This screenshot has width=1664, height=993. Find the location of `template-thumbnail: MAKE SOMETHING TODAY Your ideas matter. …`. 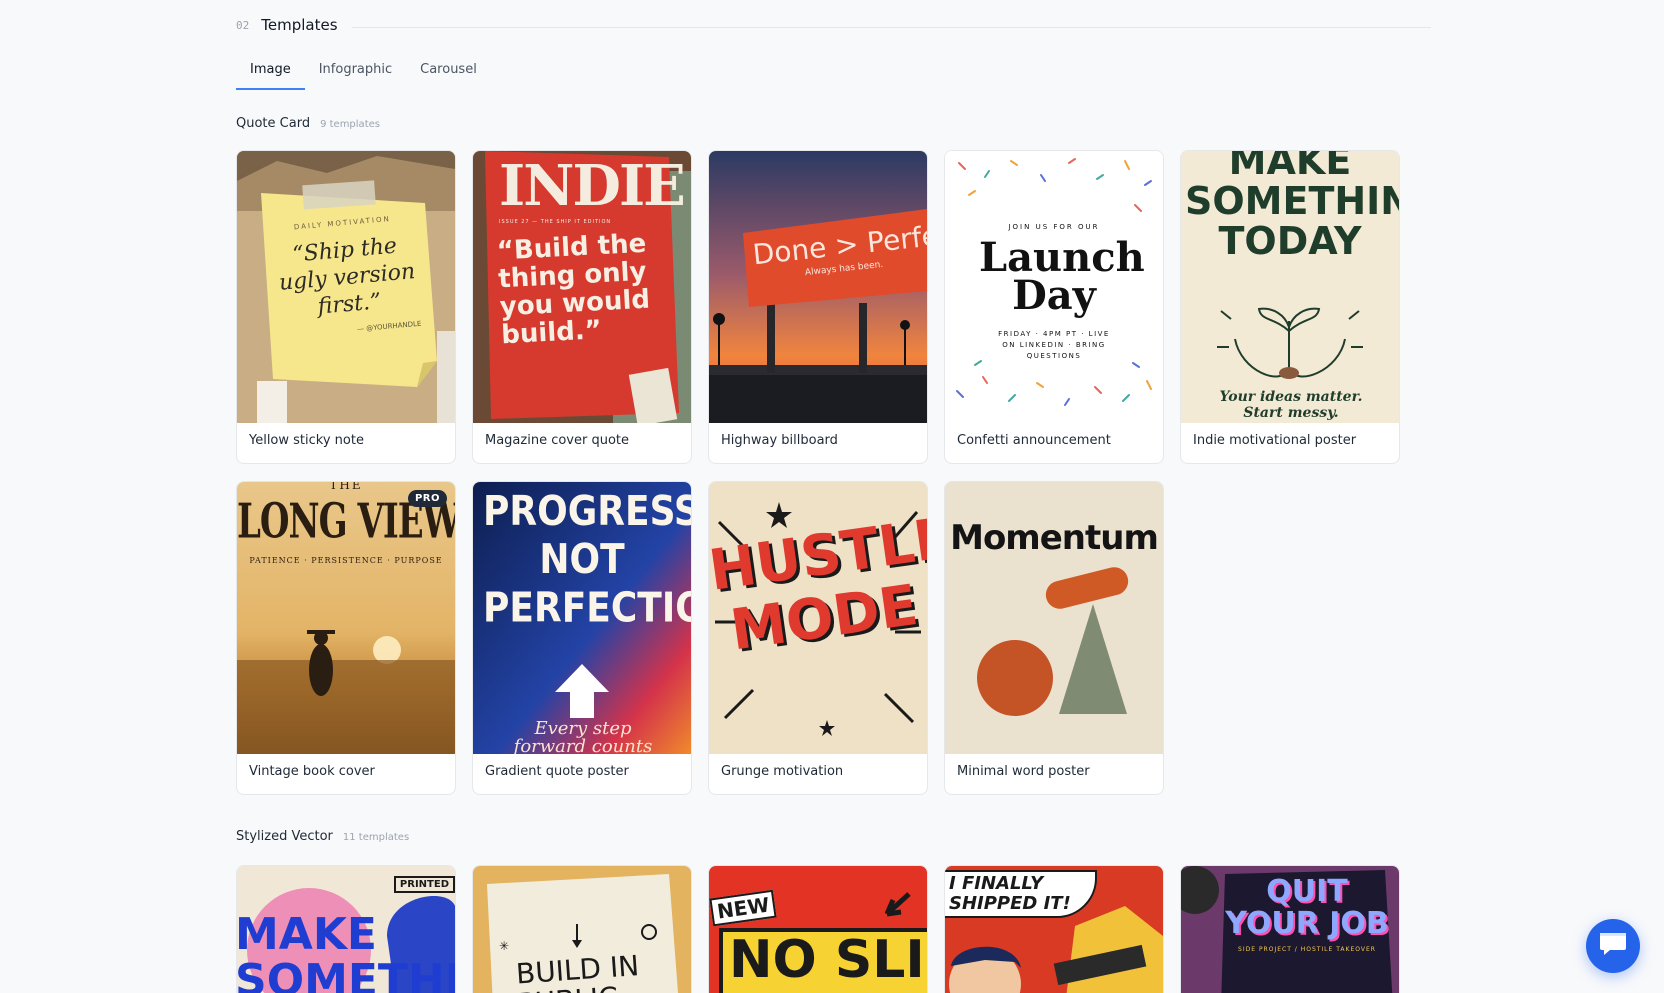

template-thumbnail: MAKE SOMETHING TODAY Your ideas matter. … is located at coordinates (1290, 287).